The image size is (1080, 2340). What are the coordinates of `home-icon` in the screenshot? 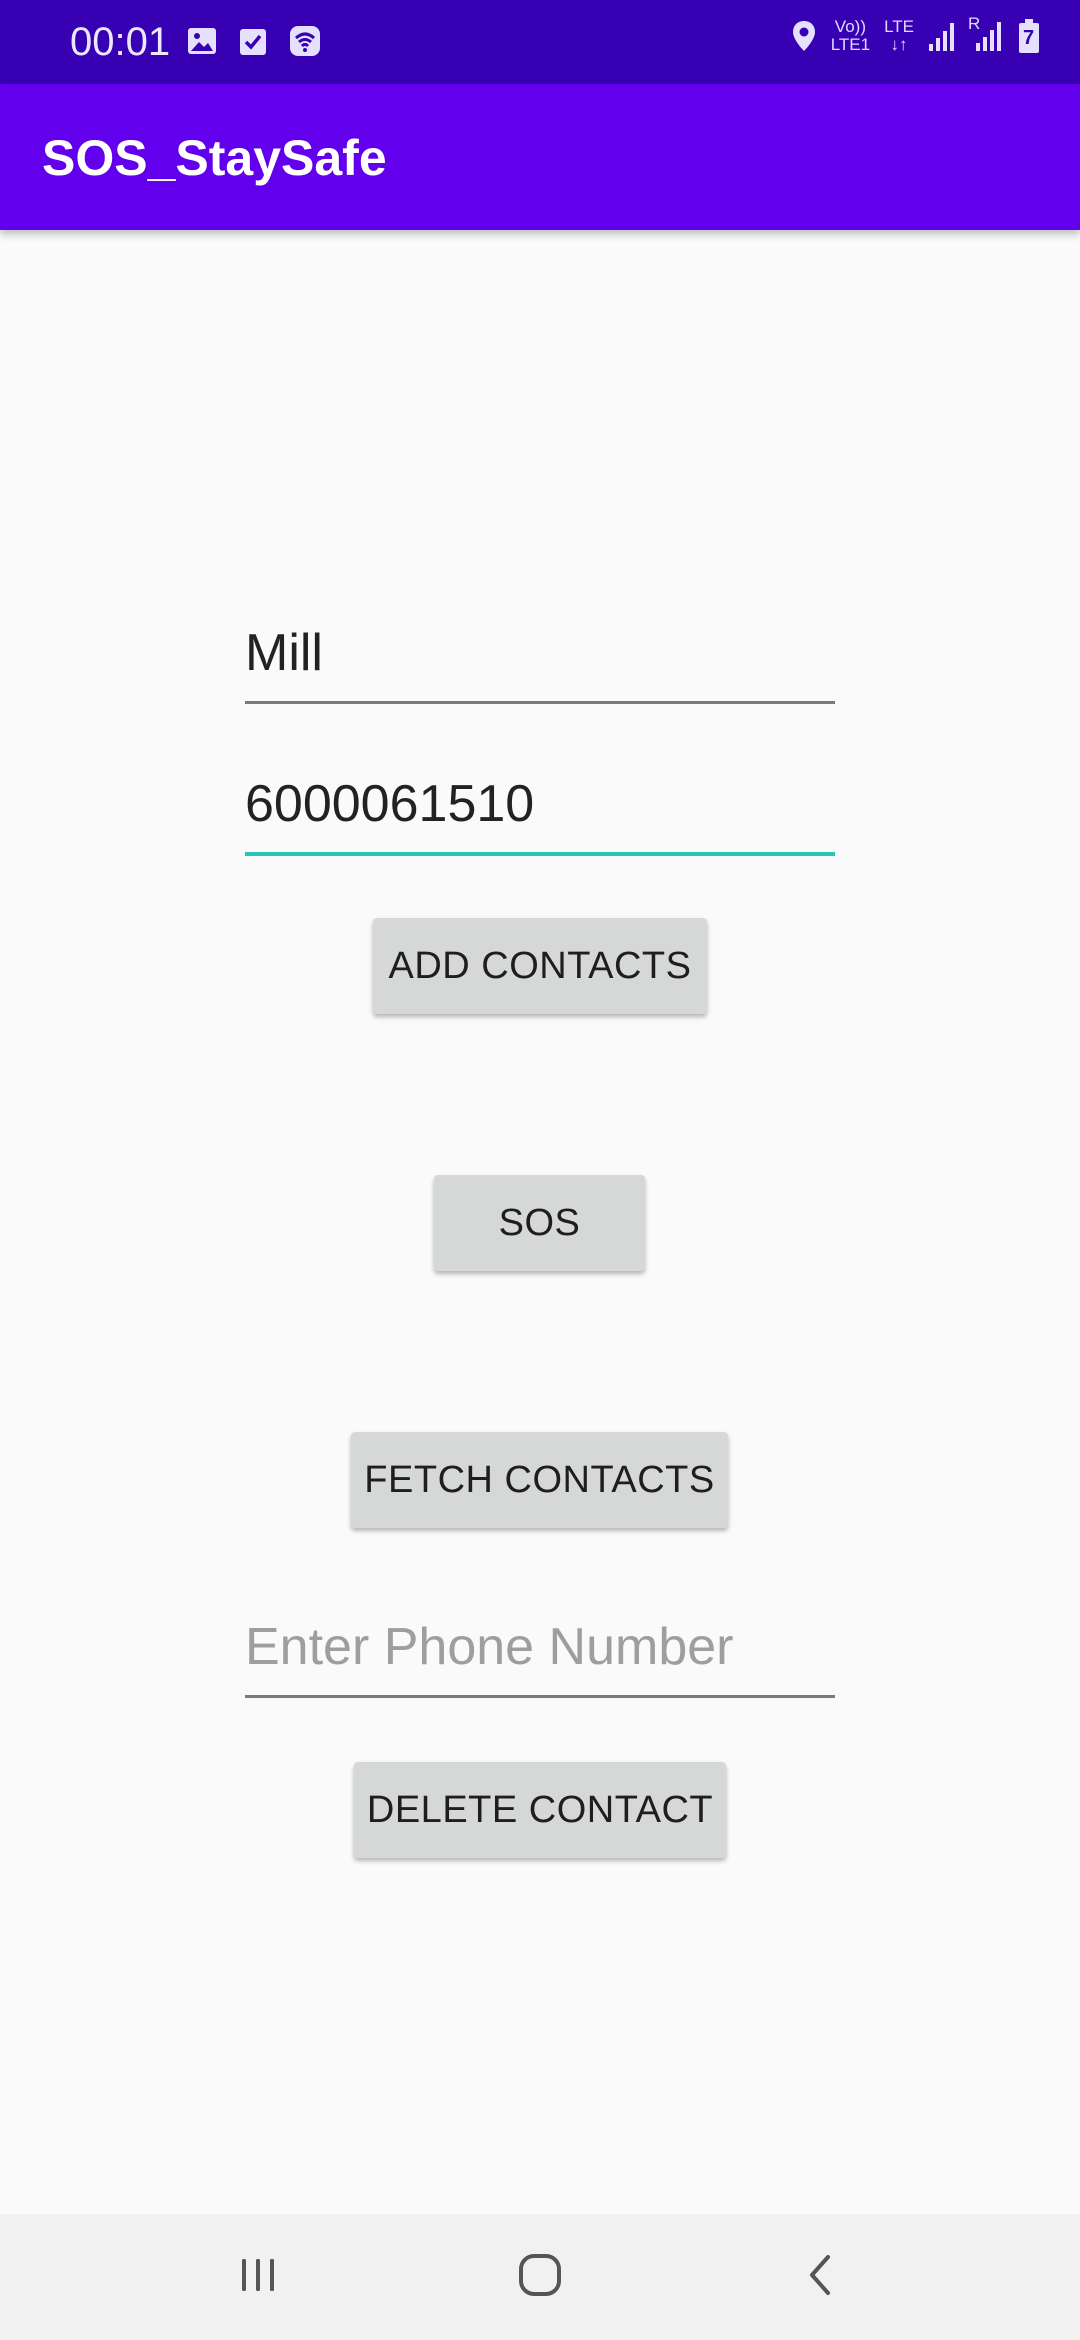 It's located at (540, 2277).